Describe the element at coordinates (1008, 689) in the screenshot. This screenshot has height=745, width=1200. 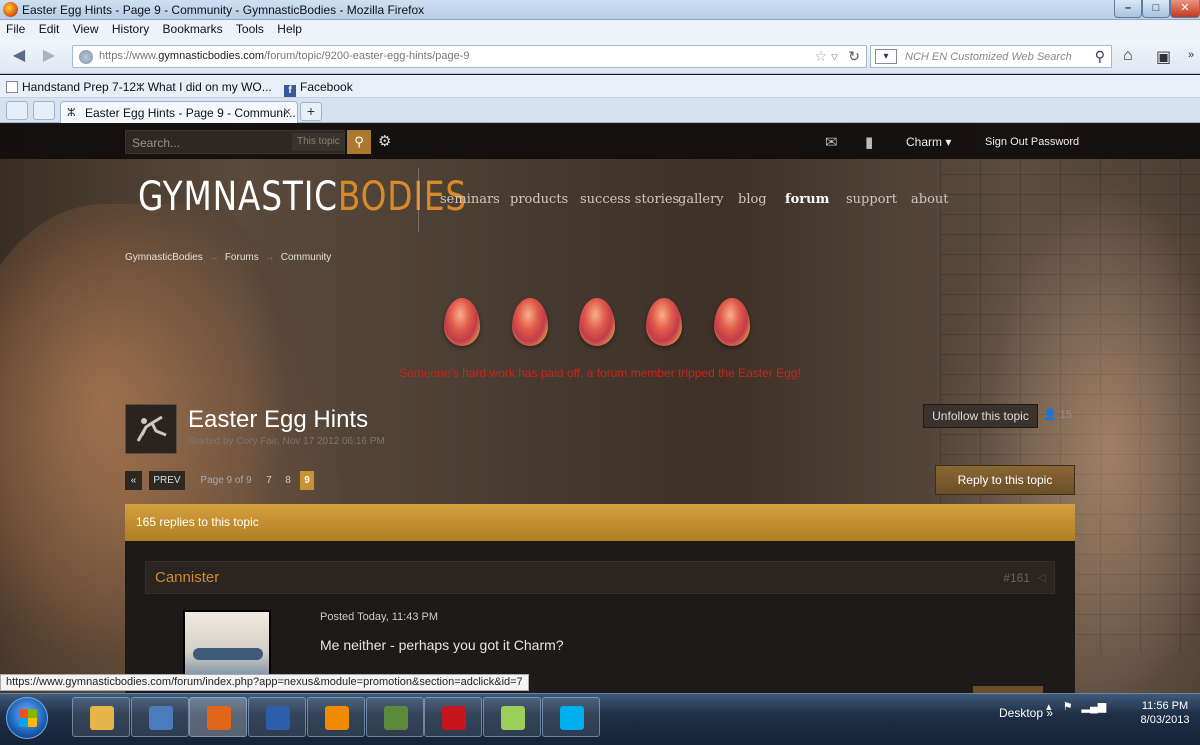
I see `post-action-button` at that location.